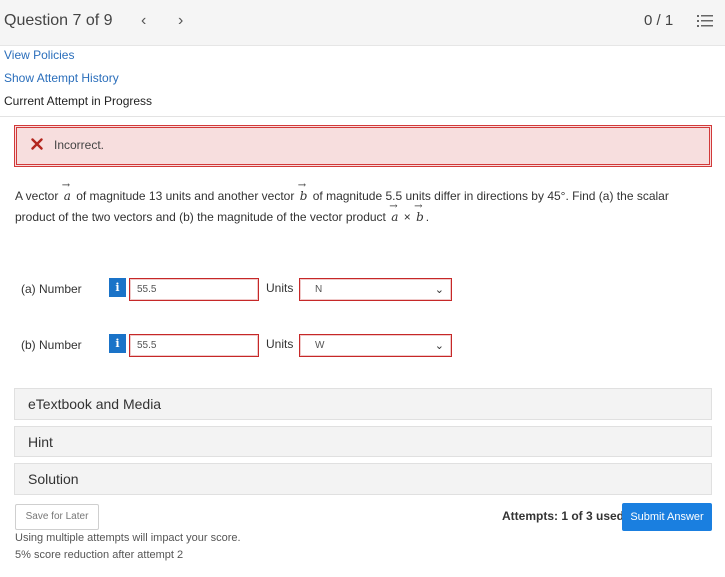 Image resolution: width=725 pixels, height=577 pixels. I want to click on answer-a-label: (a) Number, so click(51, 289).